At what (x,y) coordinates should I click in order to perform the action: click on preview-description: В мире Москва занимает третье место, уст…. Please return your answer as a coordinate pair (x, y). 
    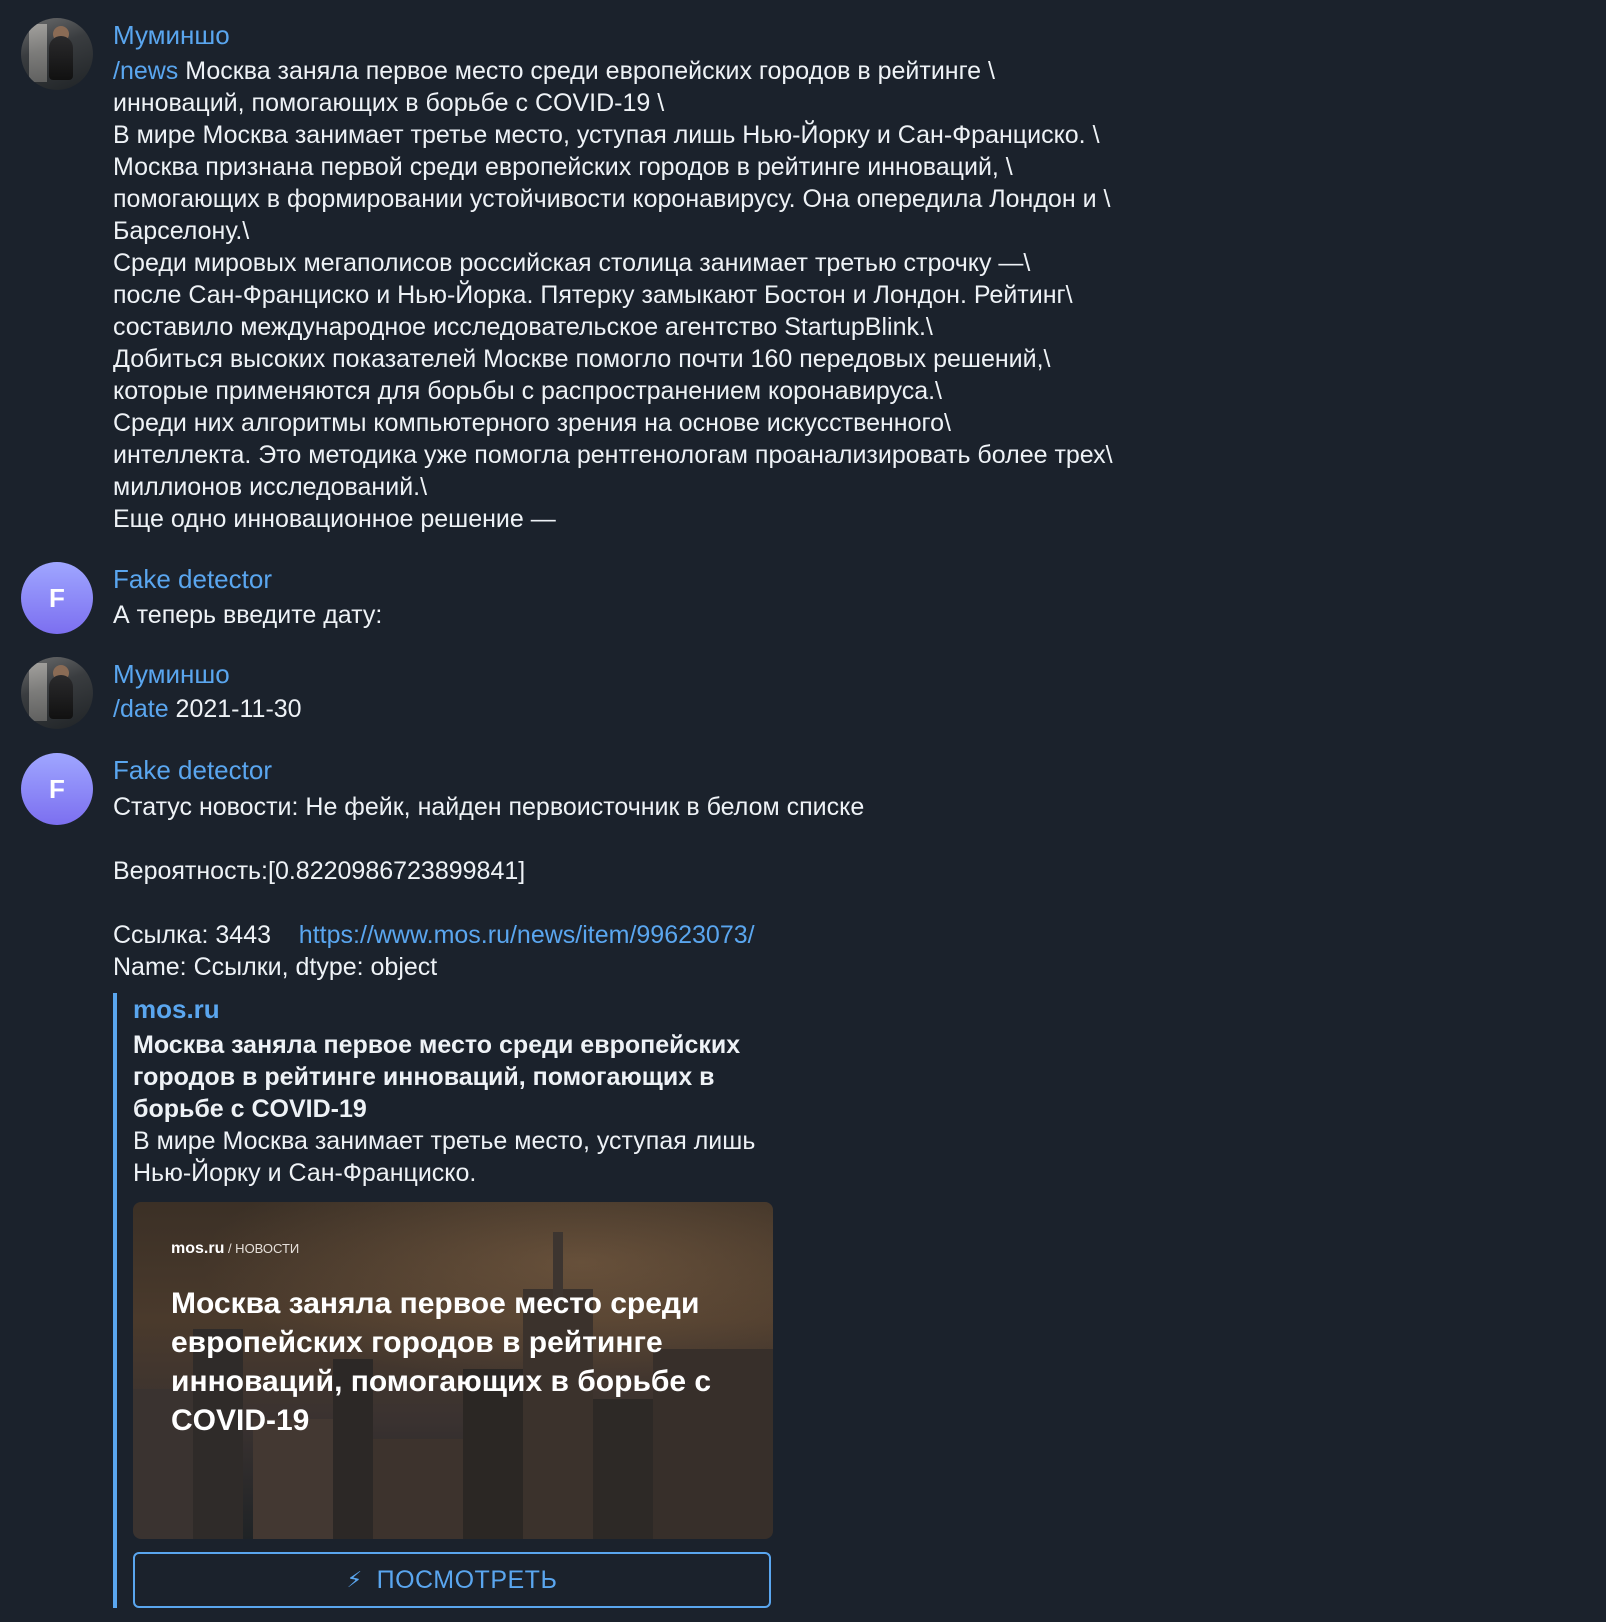
    Looking at the image, I should click on (444, 1157).